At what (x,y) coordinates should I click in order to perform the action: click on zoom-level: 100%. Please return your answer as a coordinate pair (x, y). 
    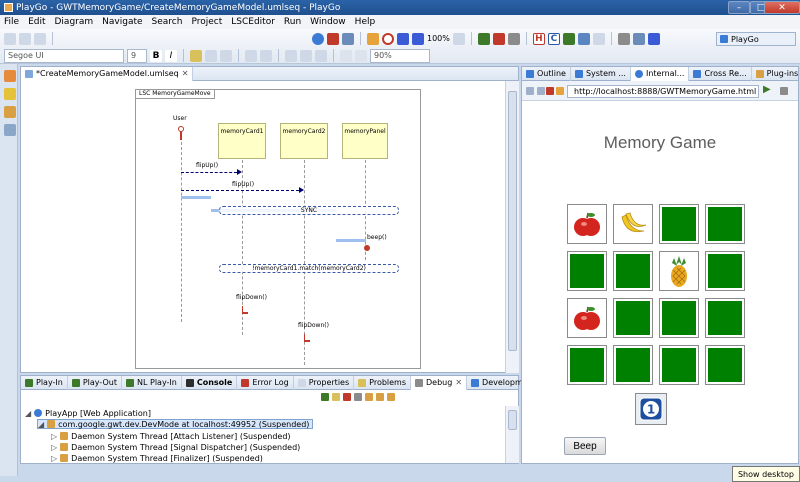
    Looking at the image, I should click on (438, 38).